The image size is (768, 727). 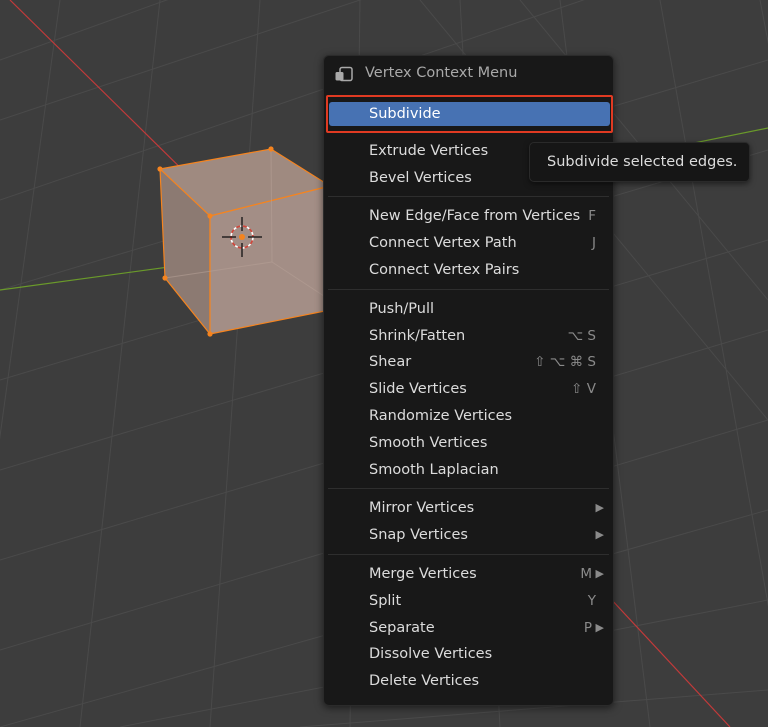 I want to click on menu-item-shortcut: M, so click(x=586, y=574).